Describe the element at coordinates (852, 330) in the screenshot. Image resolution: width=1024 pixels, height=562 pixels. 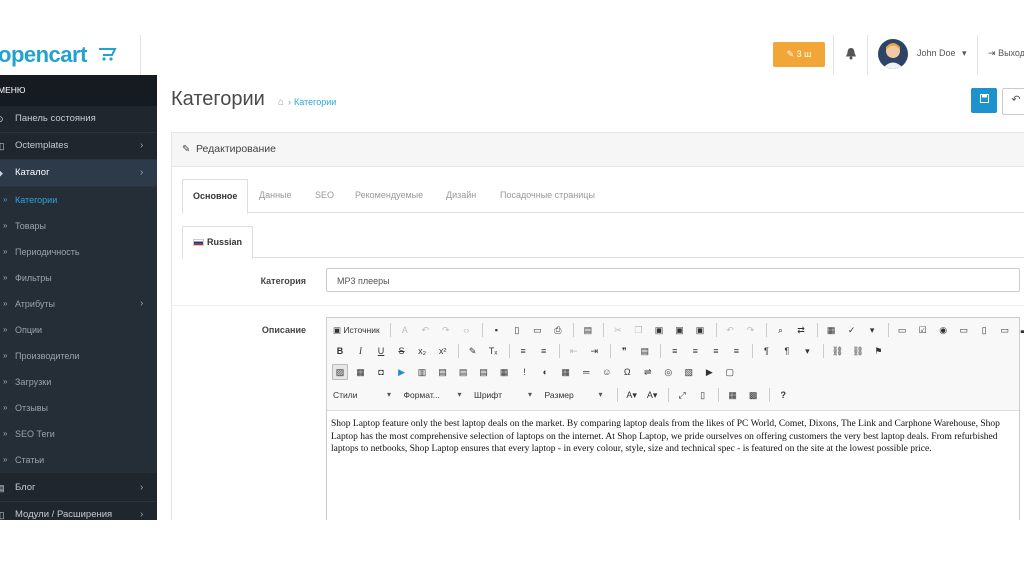
I see `spellcheck-icon: ✓` at that location.